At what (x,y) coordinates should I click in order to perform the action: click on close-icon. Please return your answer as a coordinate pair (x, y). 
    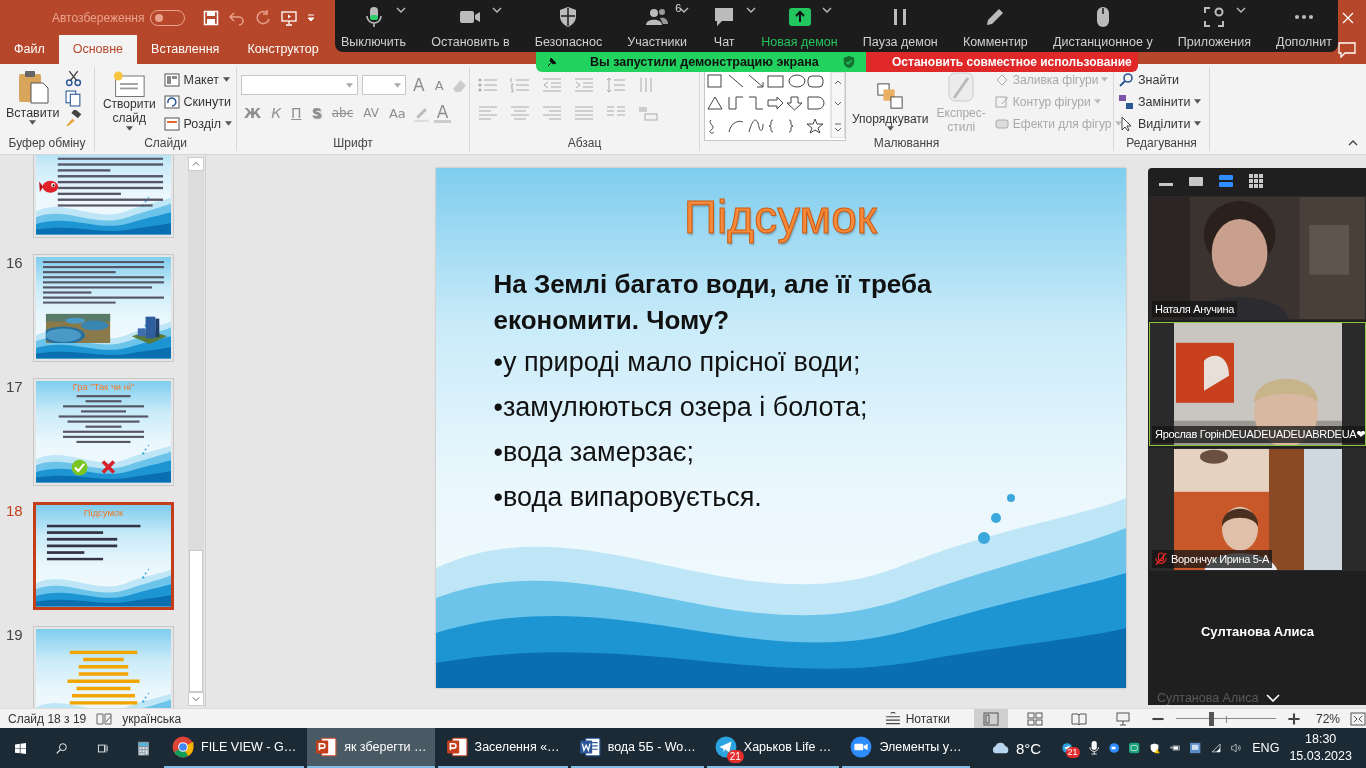
    Looking at the image, I should click on (1348, 17).